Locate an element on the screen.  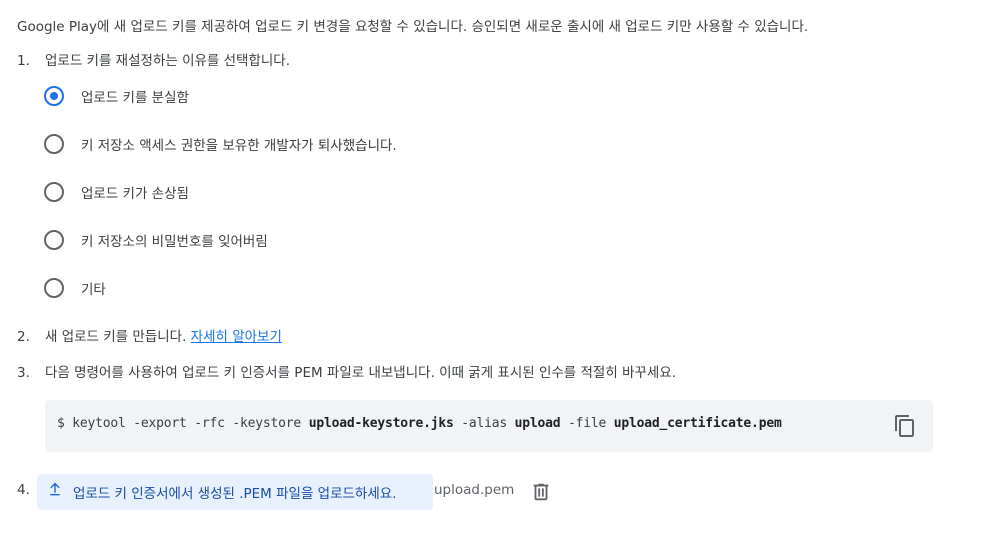
radio-label: 키 저장소의 비밀번호를 잊어버림 is located at coordinates (174, 242).